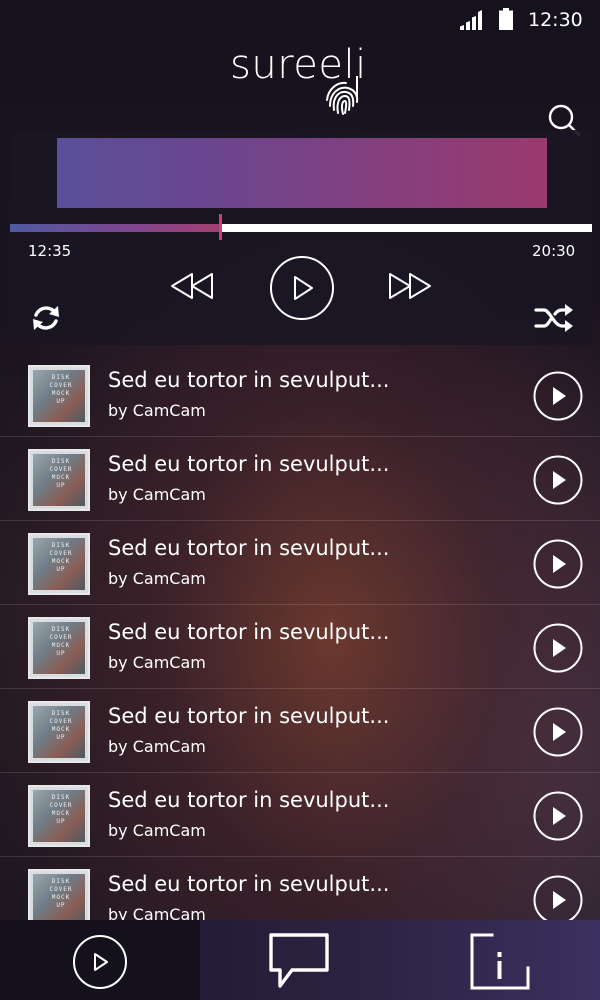  What do you see at coordinates (305, 80) in the screenshot?
I see `app-logo: sureeli` at bounding box center [305, 80].